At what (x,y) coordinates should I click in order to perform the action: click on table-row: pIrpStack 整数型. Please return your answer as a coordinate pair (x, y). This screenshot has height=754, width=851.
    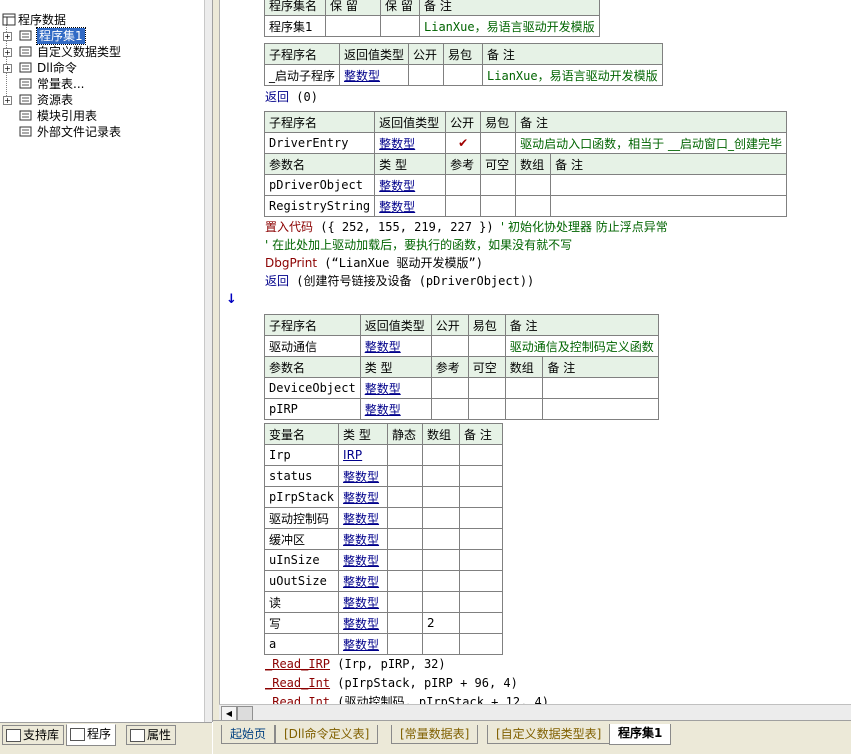
    Looking at the image, I should click on (383, 497).